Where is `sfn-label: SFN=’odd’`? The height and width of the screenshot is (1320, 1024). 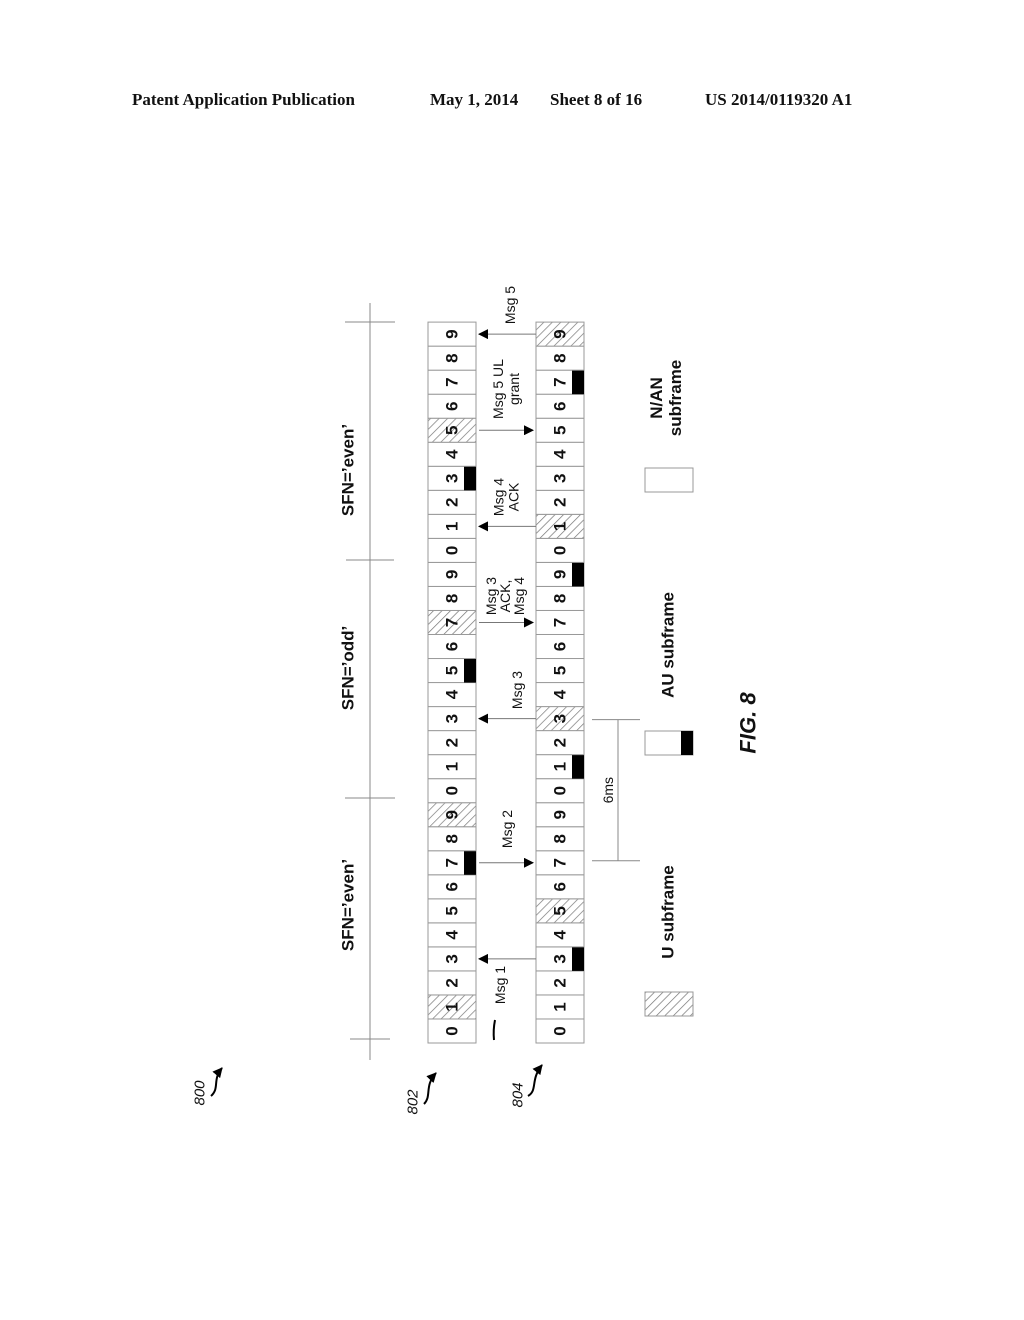 sfn-label: SFN=’odd’ is located at coordinates (348, 668).